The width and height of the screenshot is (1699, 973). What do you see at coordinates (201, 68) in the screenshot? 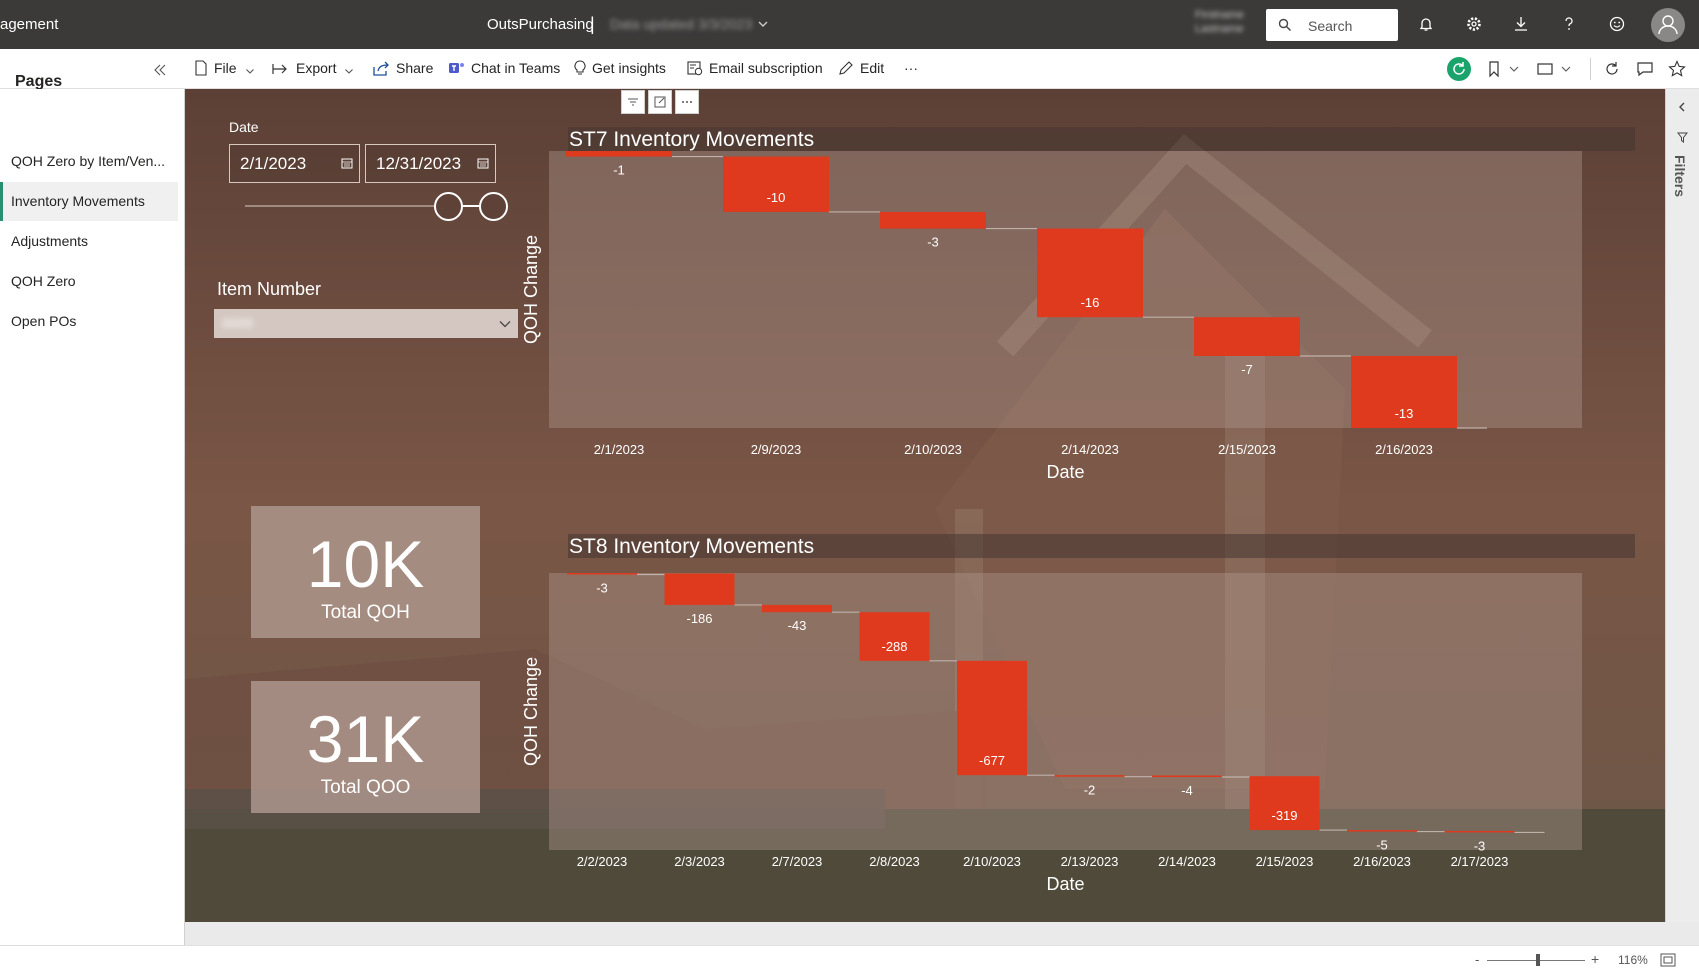
I see `file-icon` at bounding box center [201, 68].